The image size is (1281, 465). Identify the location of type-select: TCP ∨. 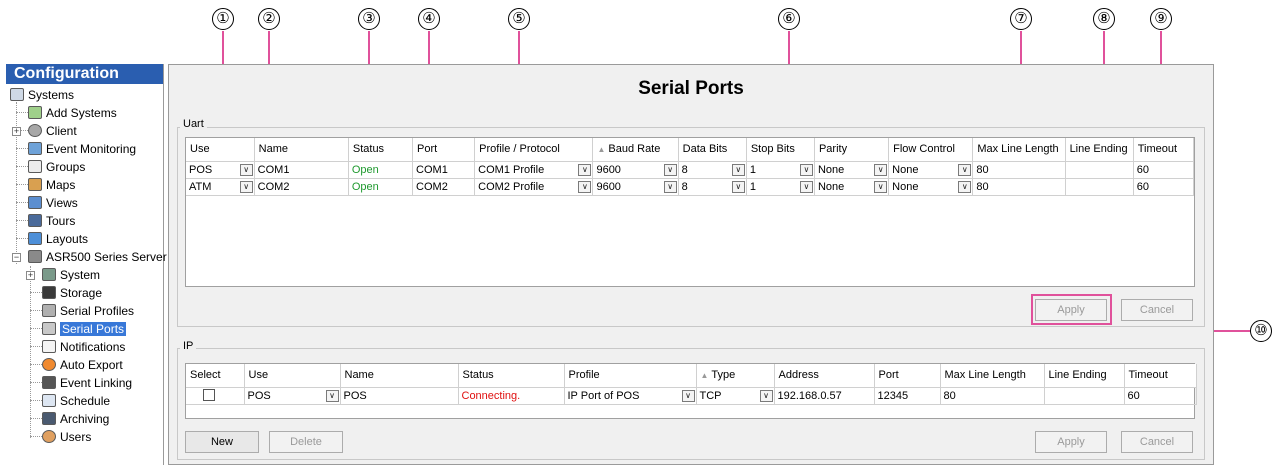
(735, 396).